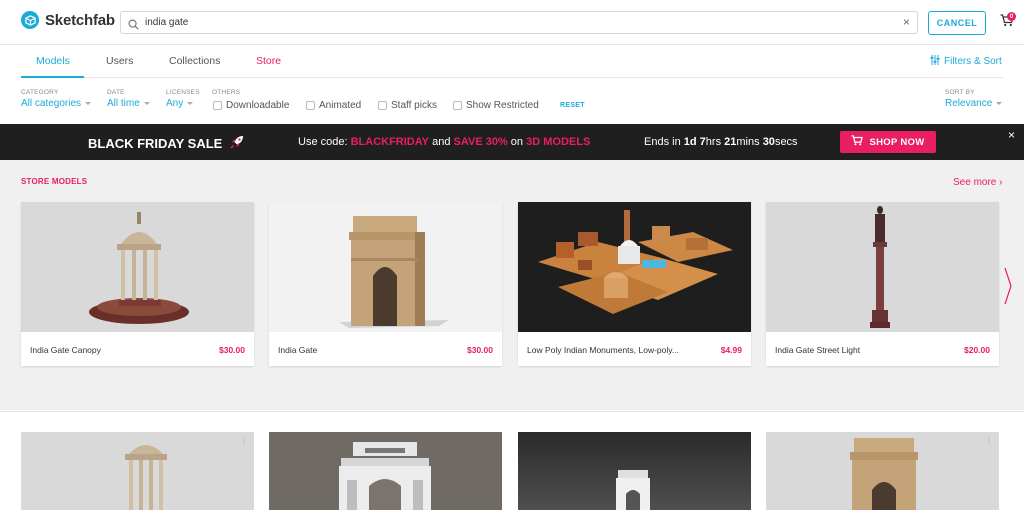 The width and height of the screenshot is (1024, 510). Describe the element at coordinates (973, 61) in the screenshot. I see `filters-sort-label: Filters & Sort` at that location.